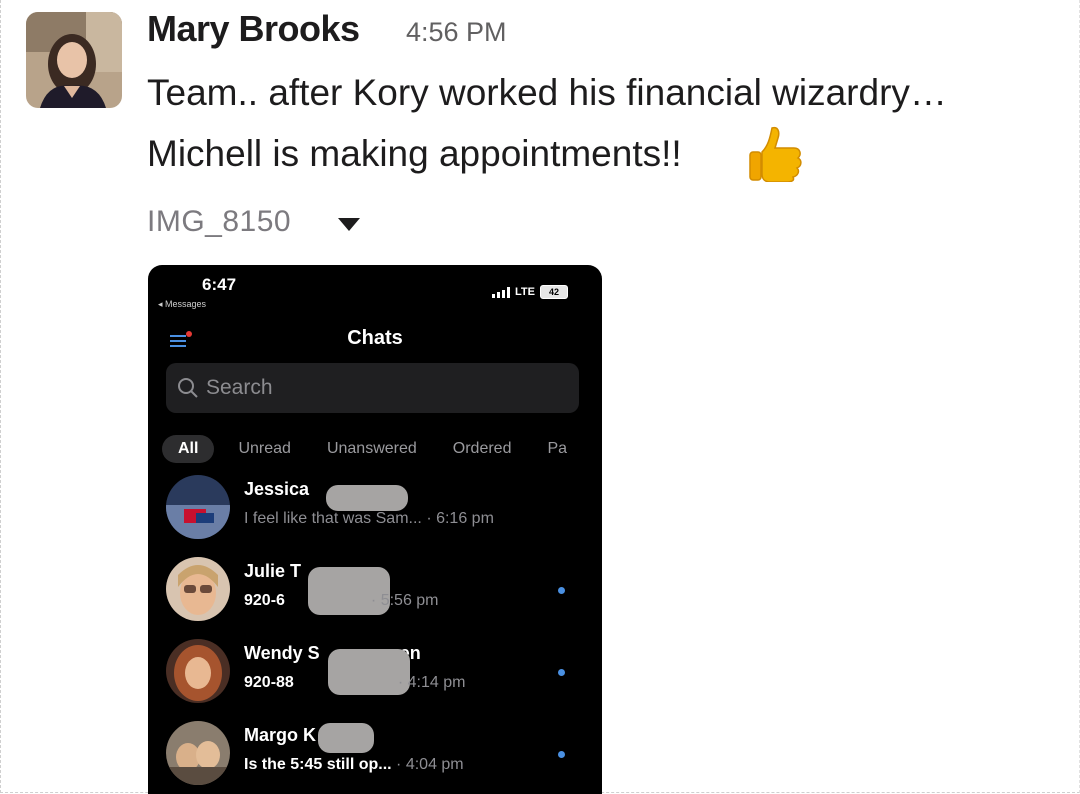 This screenshot has height=794, width=1080. Describe the element at coordinates (372, 388) in the screenshot. I see `phone-search-bar: Search` at that location.